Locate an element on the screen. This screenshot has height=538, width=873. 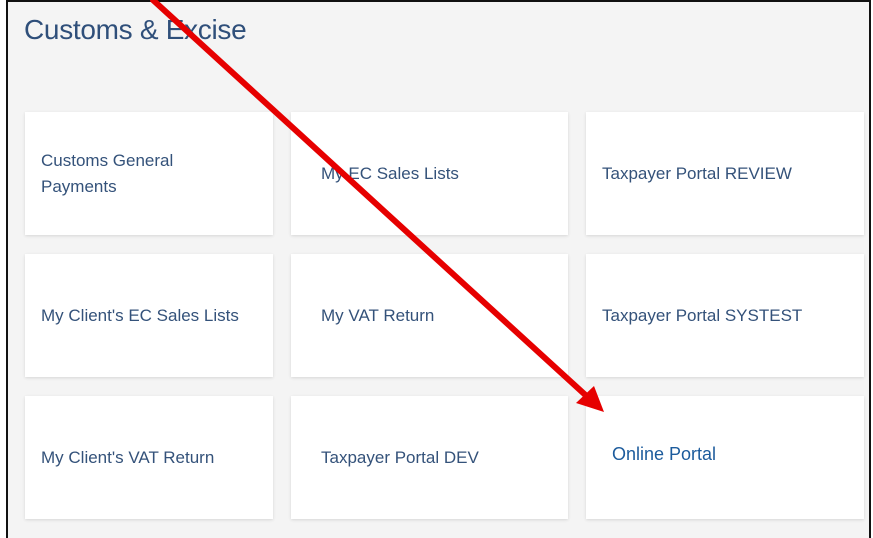
card-customs-general-payments: Customs General Payments is located at coordinates (149, 173).